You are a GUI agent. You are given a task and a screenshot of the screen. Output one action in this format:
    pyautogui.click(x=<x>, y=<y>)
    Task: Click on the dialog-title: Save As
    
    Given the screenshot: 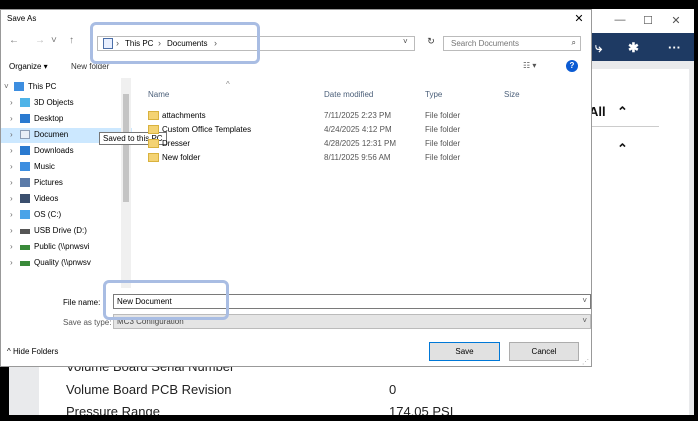 What is the action you would take?
    pyautogui.click(x=22, y=18)
    